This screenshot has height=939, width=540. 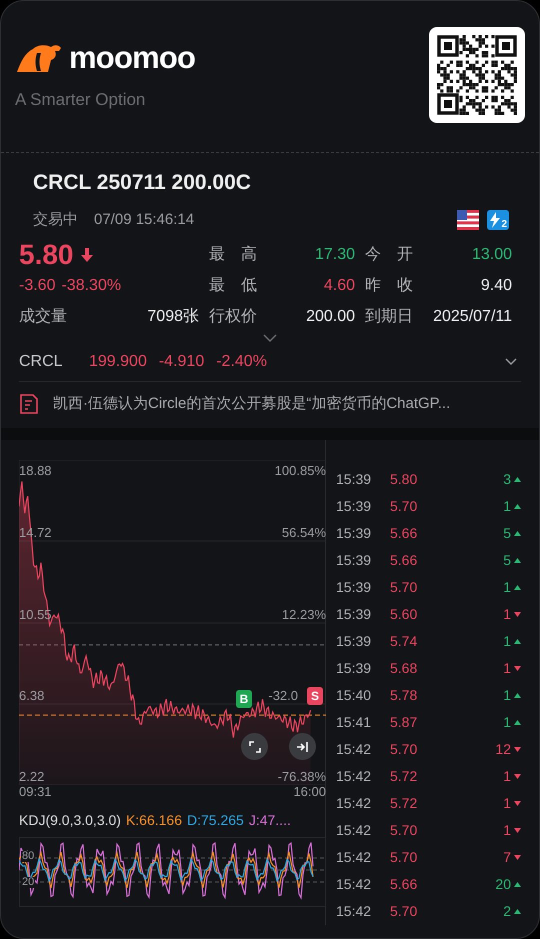 I want to click on price-change-percent: -38.30%, so click(x=91, y=286).